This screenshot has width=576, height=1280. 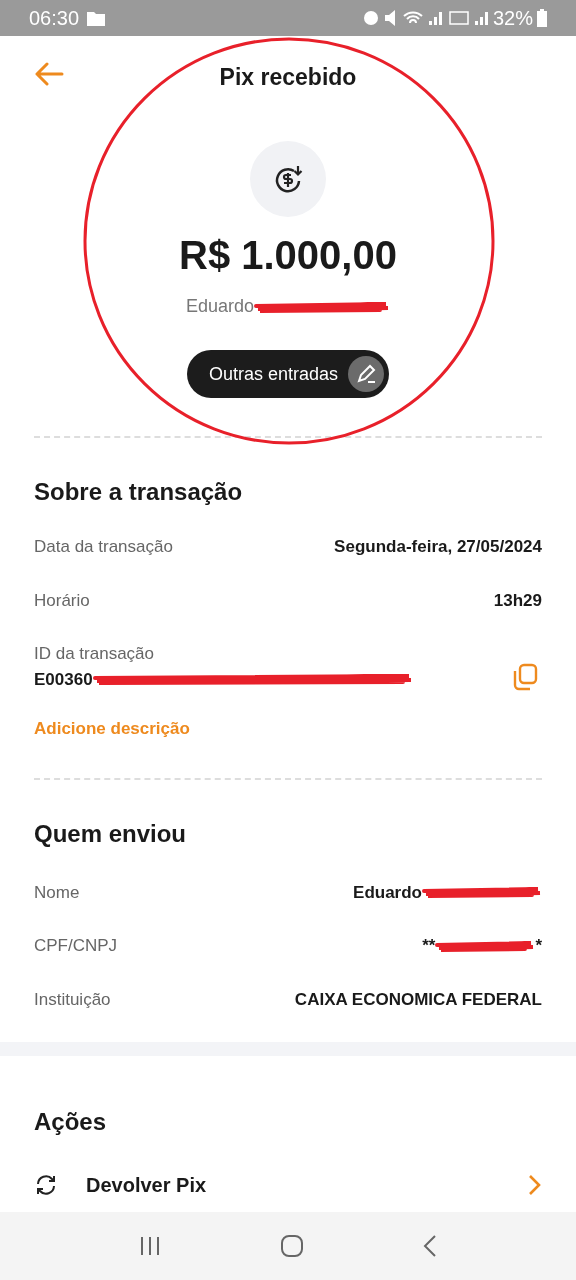 I want to click on sender-name: Eduardo, so click(x=220, y=306).